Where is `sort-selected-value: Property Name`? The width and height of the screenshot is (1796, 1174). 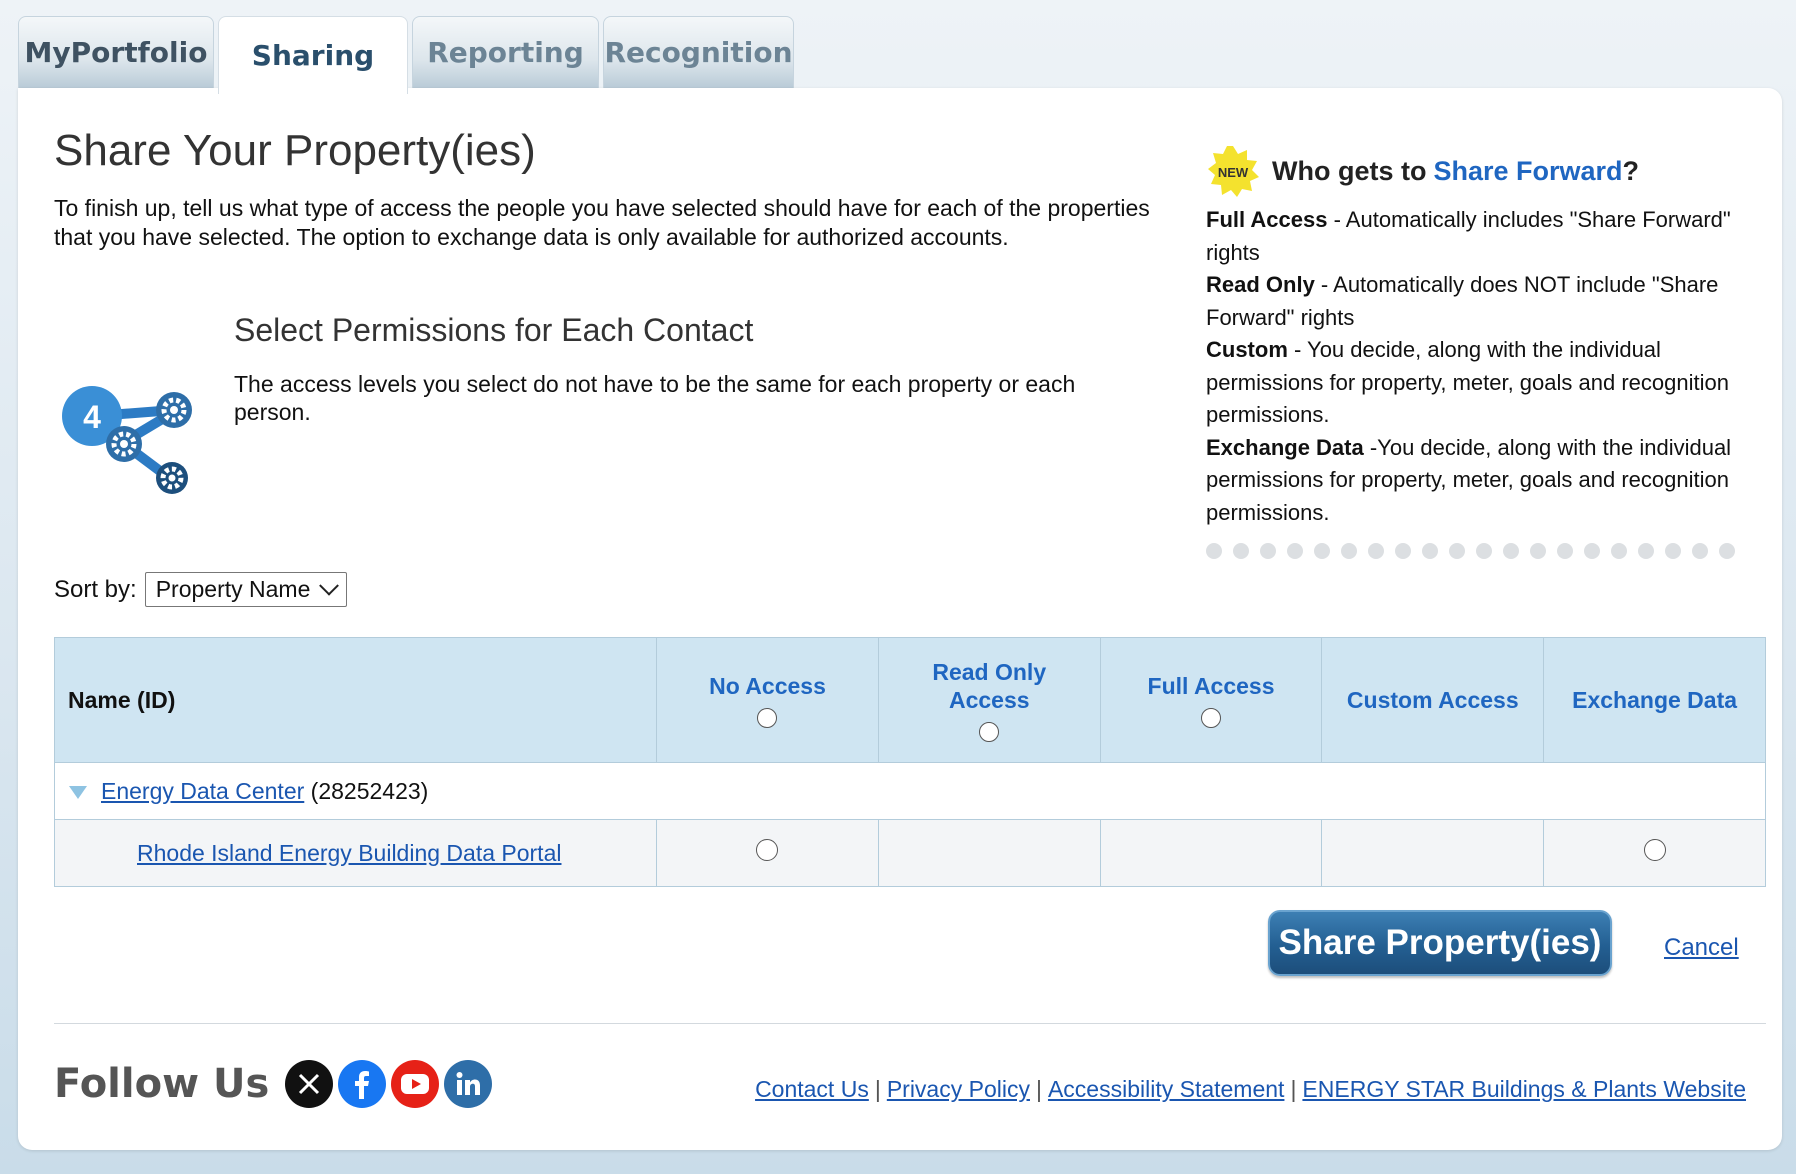
sort-selected-value: Property Name is located at coordinates (233, 589).